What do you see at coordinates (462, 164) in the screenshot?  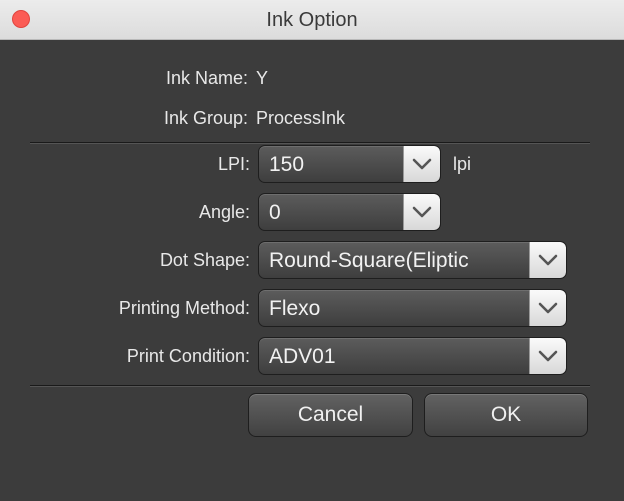 I see `lpi-unit: lpi` at bounding box center [462, 164].